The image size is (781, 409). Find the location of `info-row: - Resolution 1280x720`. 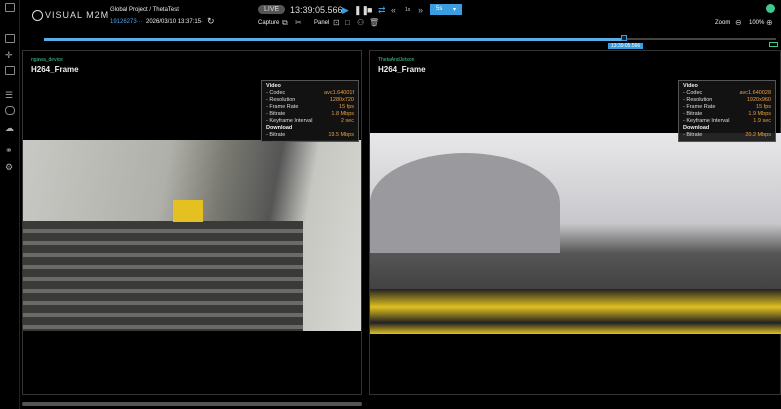

info-row: - Resolution 1280x720 is located at coordinates (310, 100).